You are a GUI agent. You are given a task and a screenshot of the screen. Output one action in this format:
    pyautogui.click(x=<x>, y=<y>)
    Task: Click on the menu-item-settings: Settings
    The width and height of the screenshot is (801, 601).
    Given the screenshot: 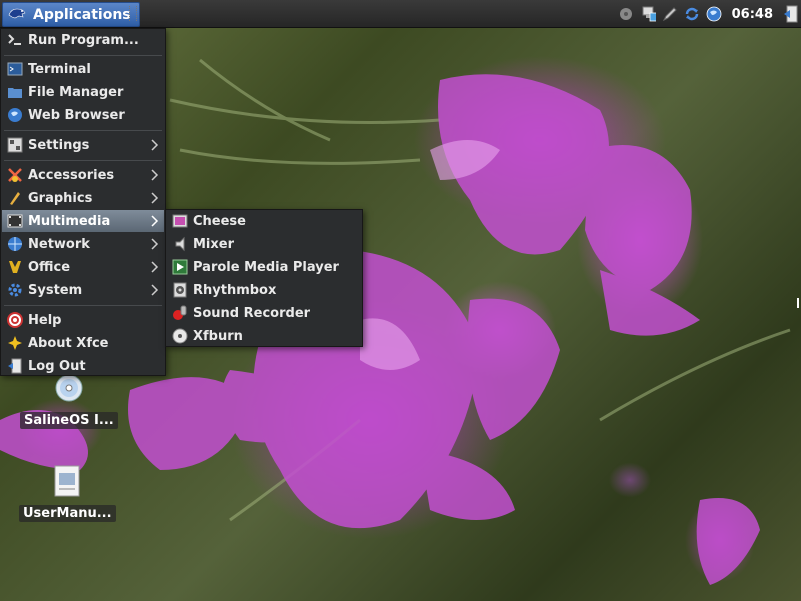 What is the action you would take?
    pyautogui.click(x=83, y=145)
    